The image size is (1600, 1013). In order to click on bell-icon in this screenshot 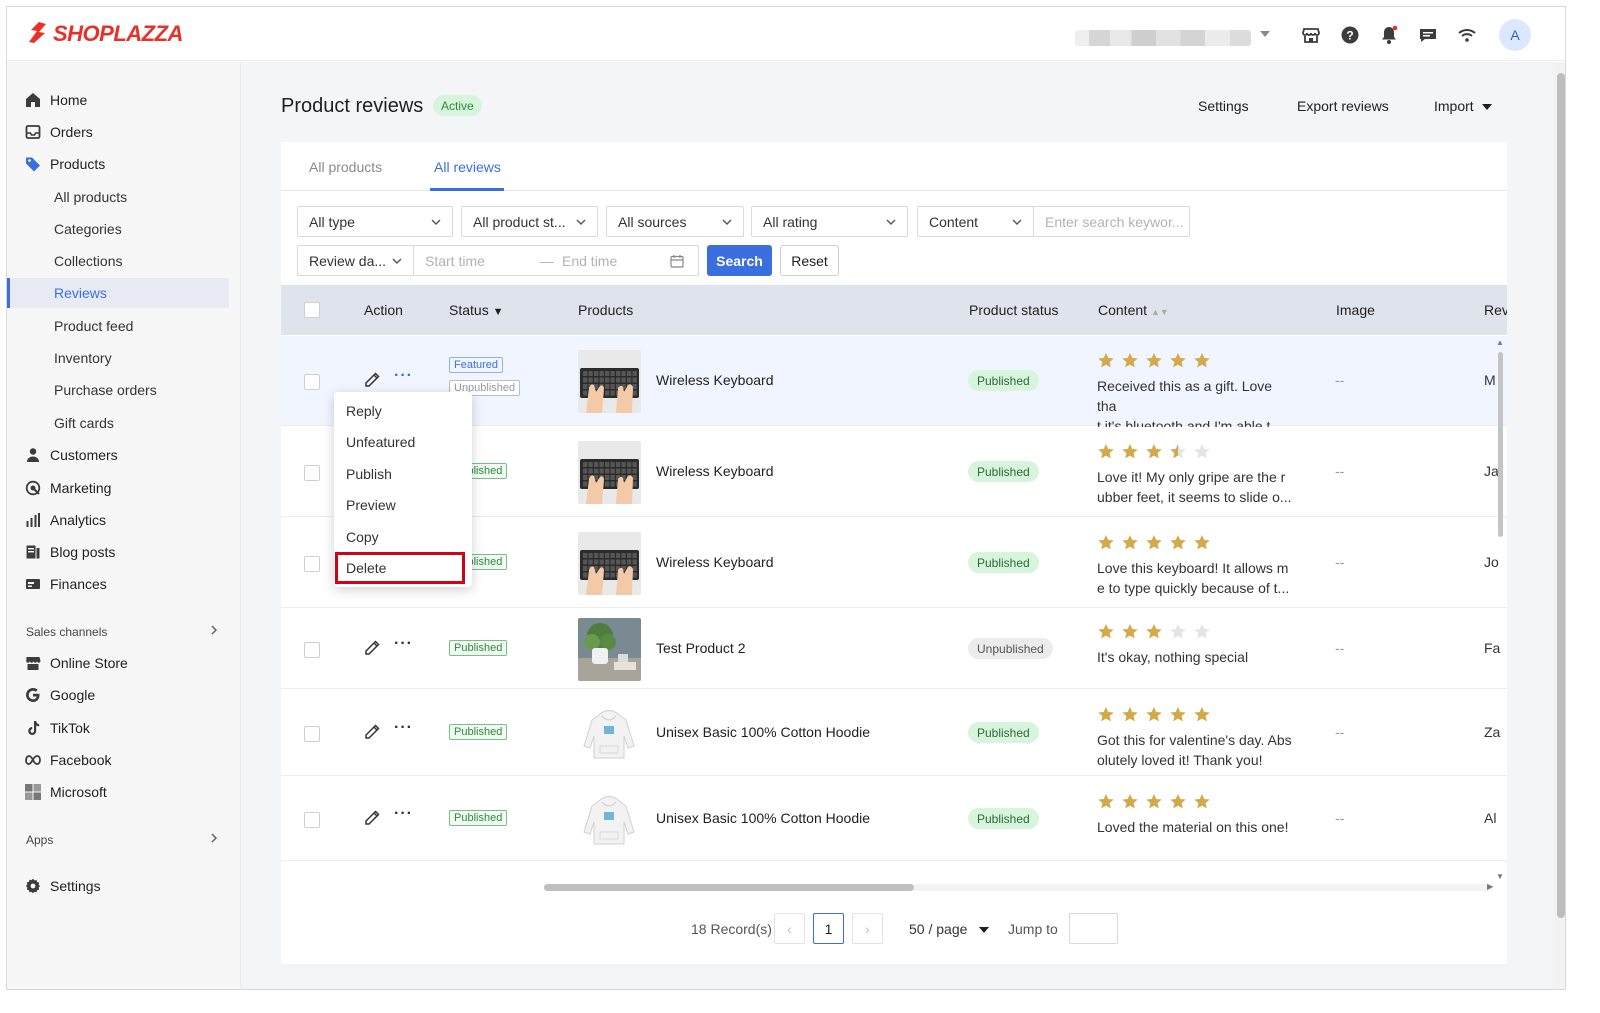, I will do `click(1389, 35)`.